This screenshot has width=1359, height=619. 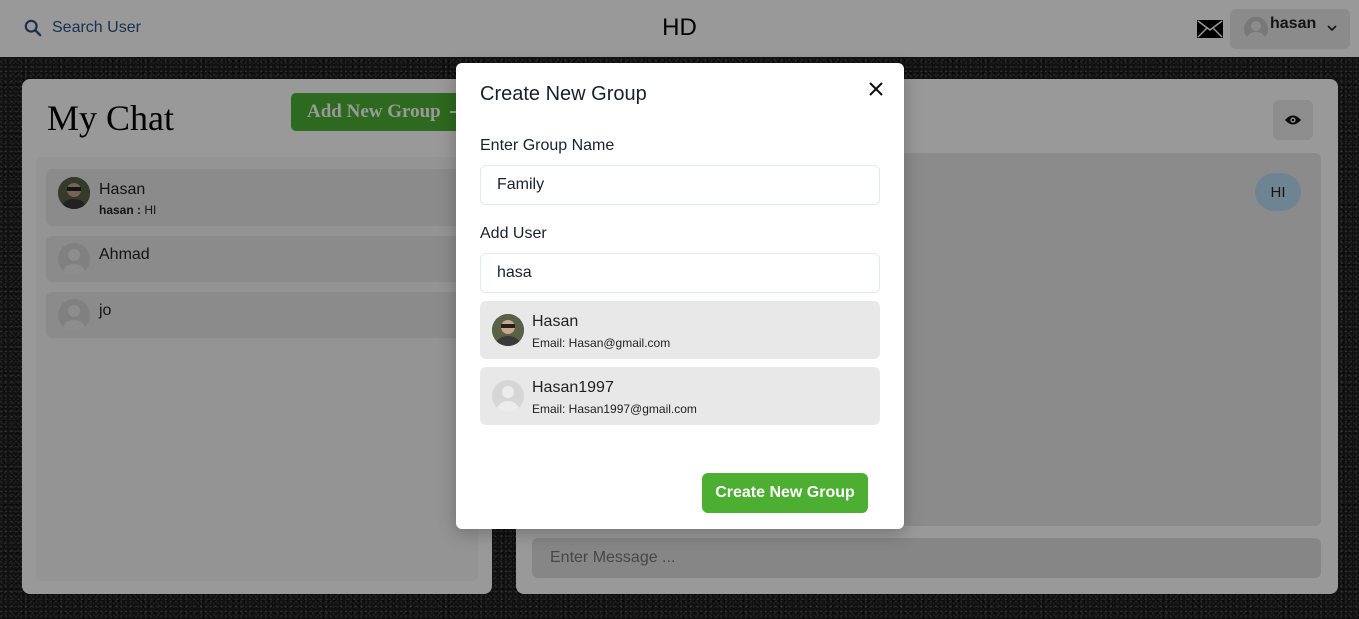 I want to click on user-photo-icon, so click(x=508, y=330).